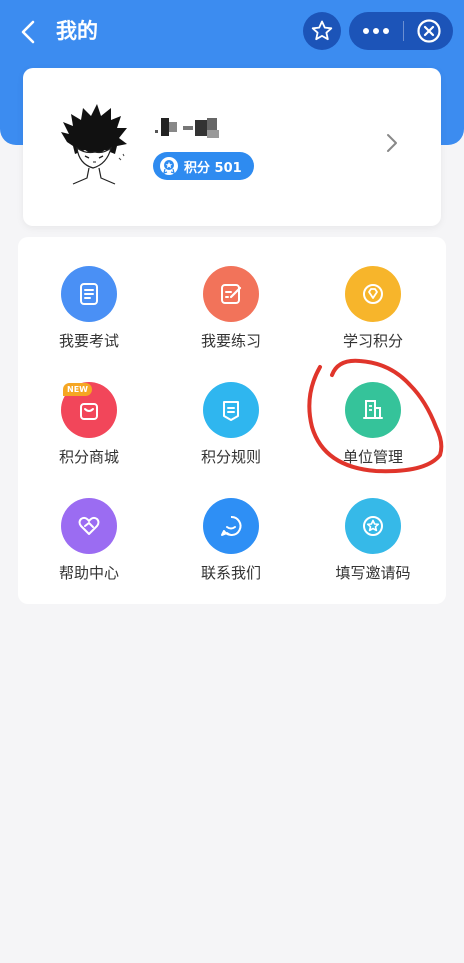 The width and height of the screenshot is (464, 963). What do you see at coordinates (230, 457) in the screenshot?
I see `menu-item-label: 积分规则` at bounding box center [230, 457].